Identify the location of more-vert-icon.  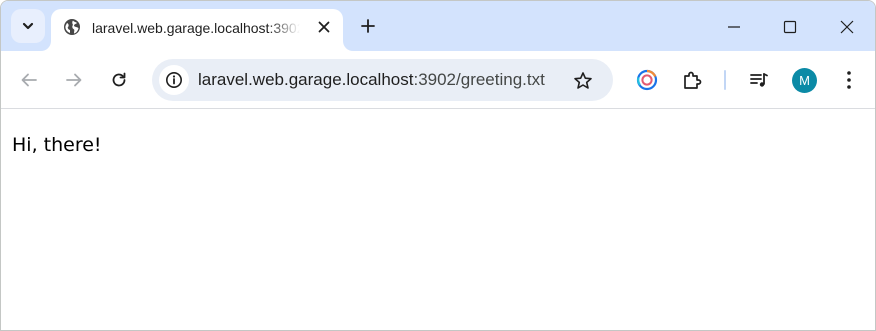
(849, 80).